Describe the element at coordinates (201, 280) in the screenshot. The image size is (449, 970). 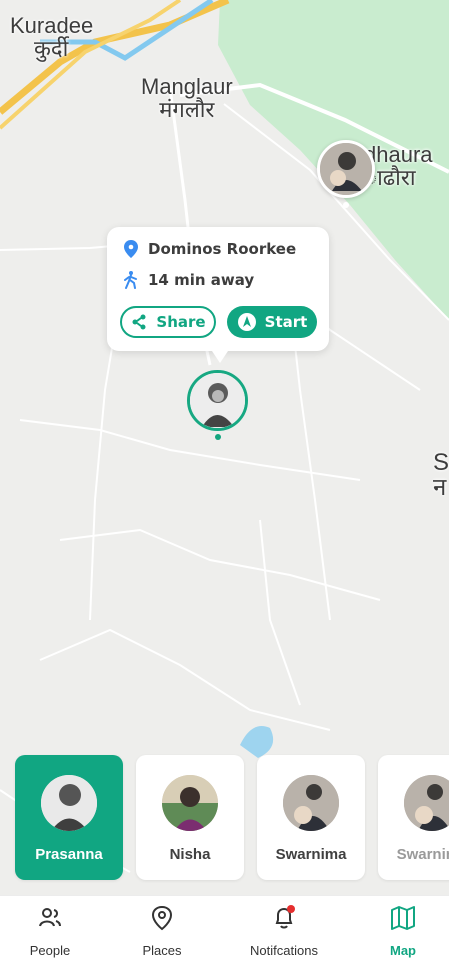
I see `popup-eta-text: 14 min away` at that location.